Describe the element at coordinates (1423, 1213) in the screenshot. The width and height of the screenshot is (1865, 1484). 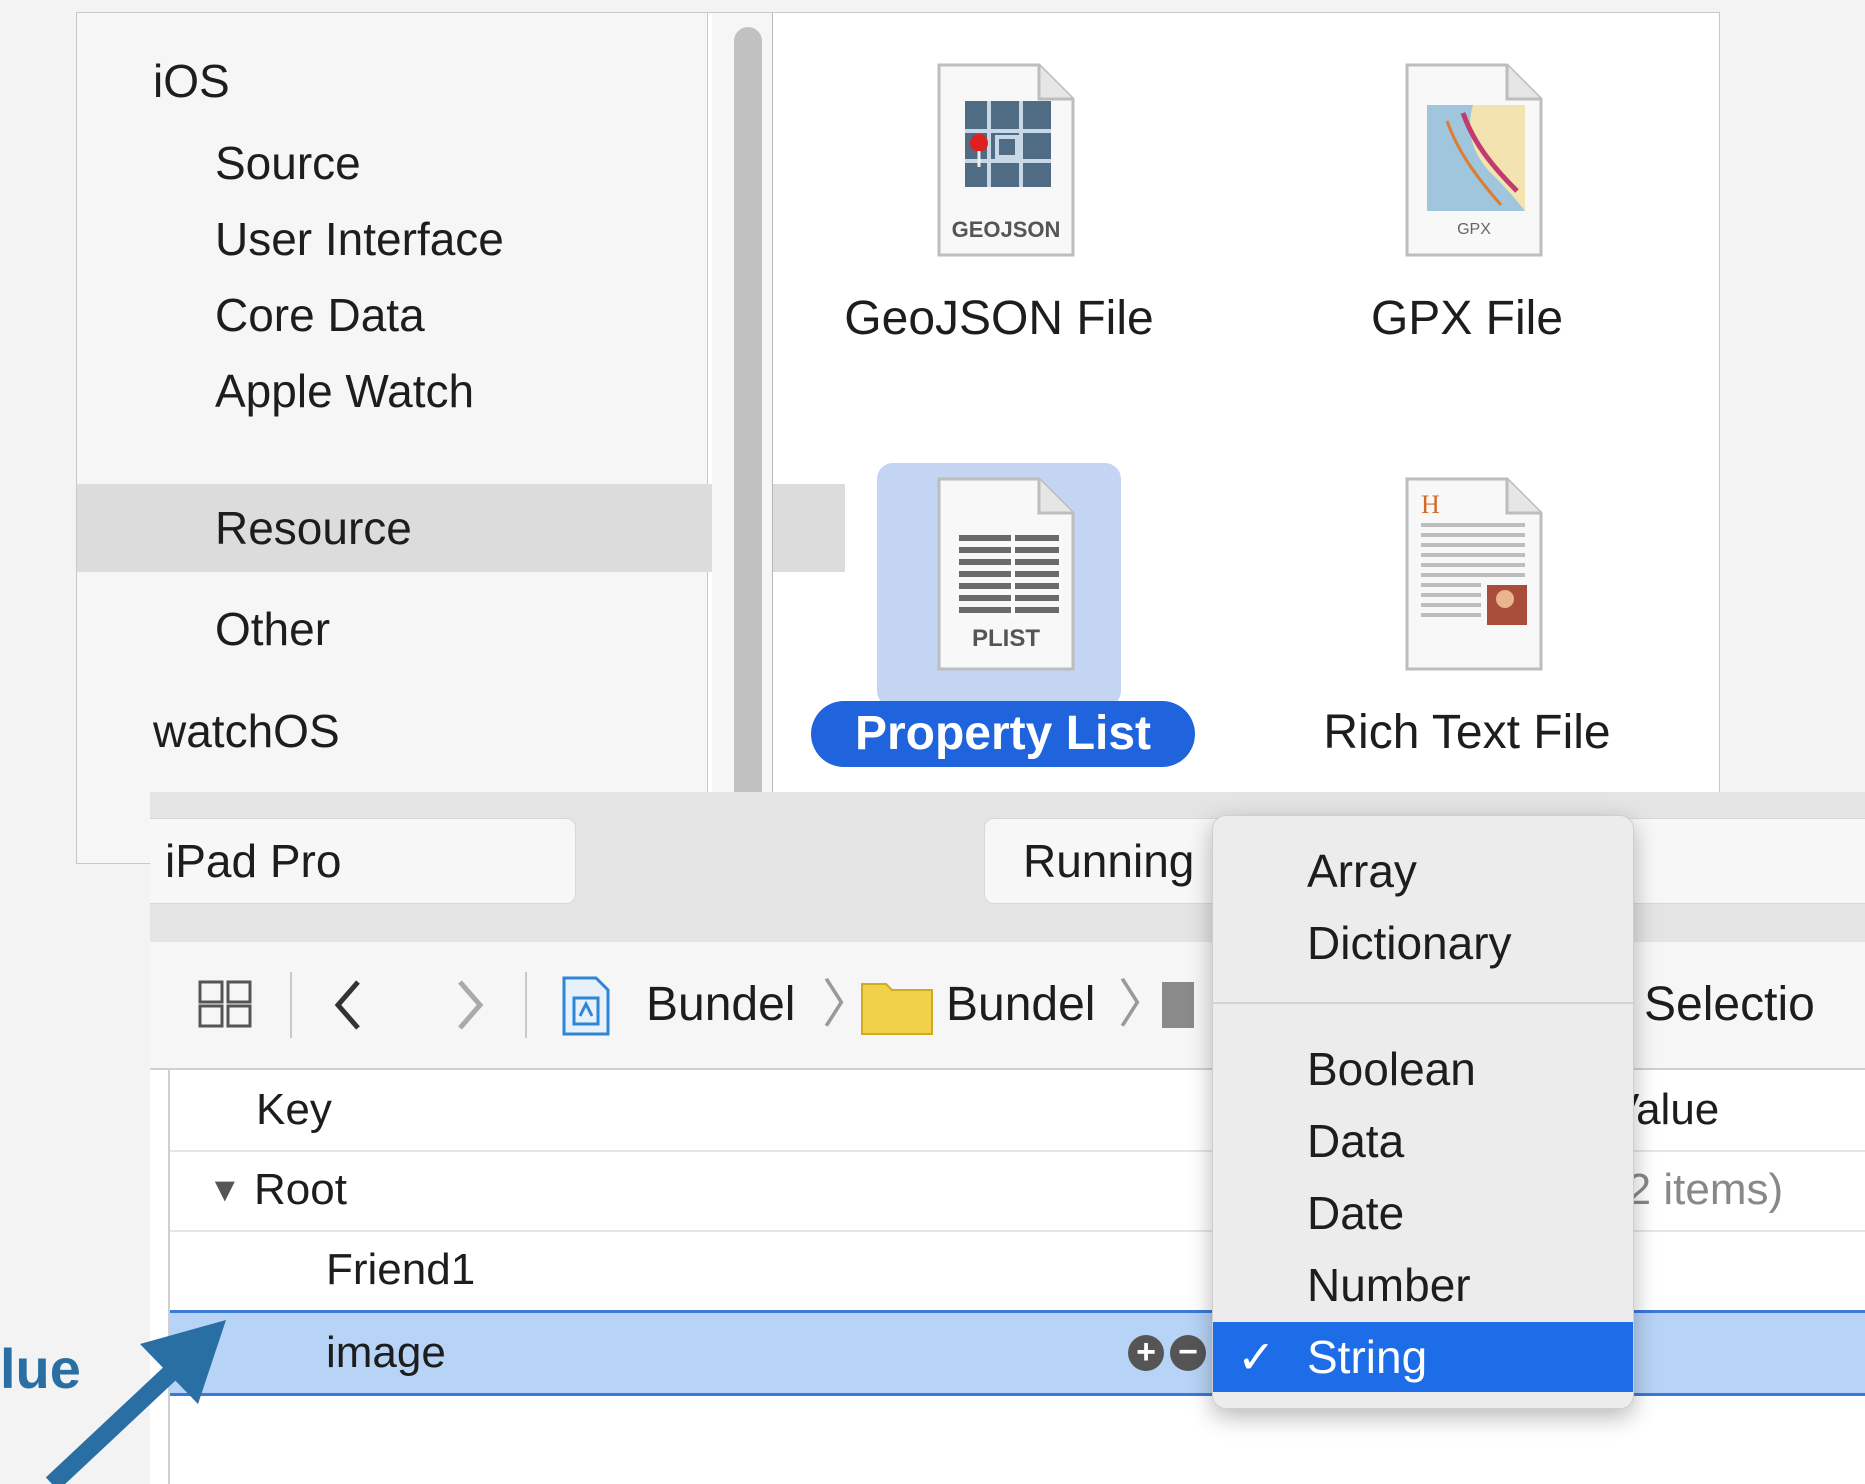
I see `menu-item-date: Date` at that location.